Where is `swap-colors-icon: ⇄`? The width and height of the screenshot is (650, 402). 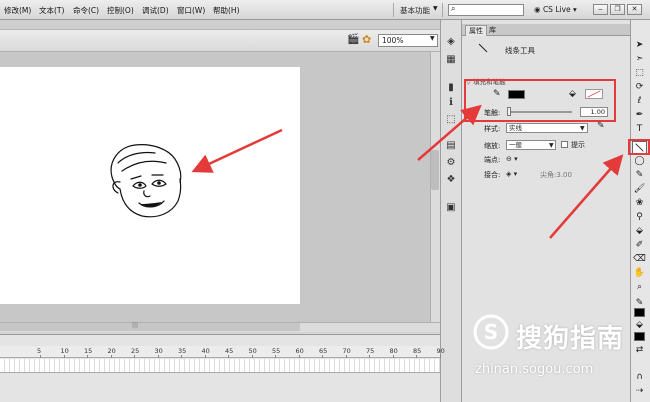 swap-colors-icon: ⇄ is located at coordinates (639, 350).